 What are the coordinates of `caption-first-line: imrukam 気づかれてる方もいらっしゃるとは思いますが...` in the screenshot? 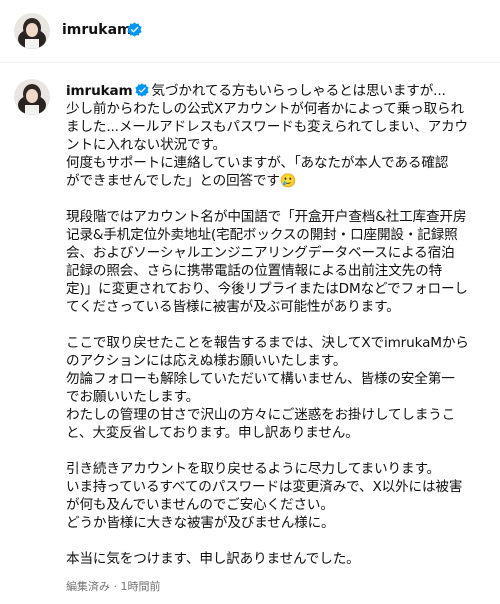 It's located at (276, 91).